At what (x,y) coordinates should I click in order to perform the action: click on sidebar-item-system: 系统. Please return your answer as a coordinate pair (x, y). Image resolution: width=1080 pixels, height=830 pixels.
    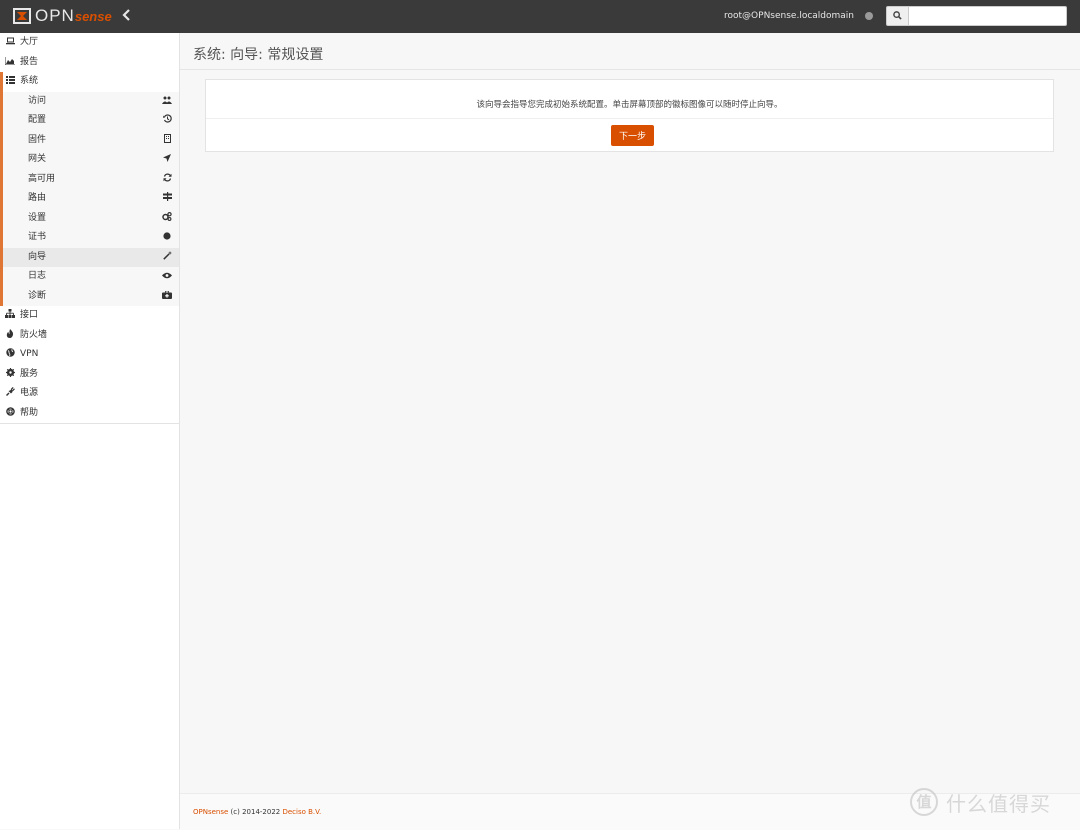
    Looking at the image, I should click on (89, 82).